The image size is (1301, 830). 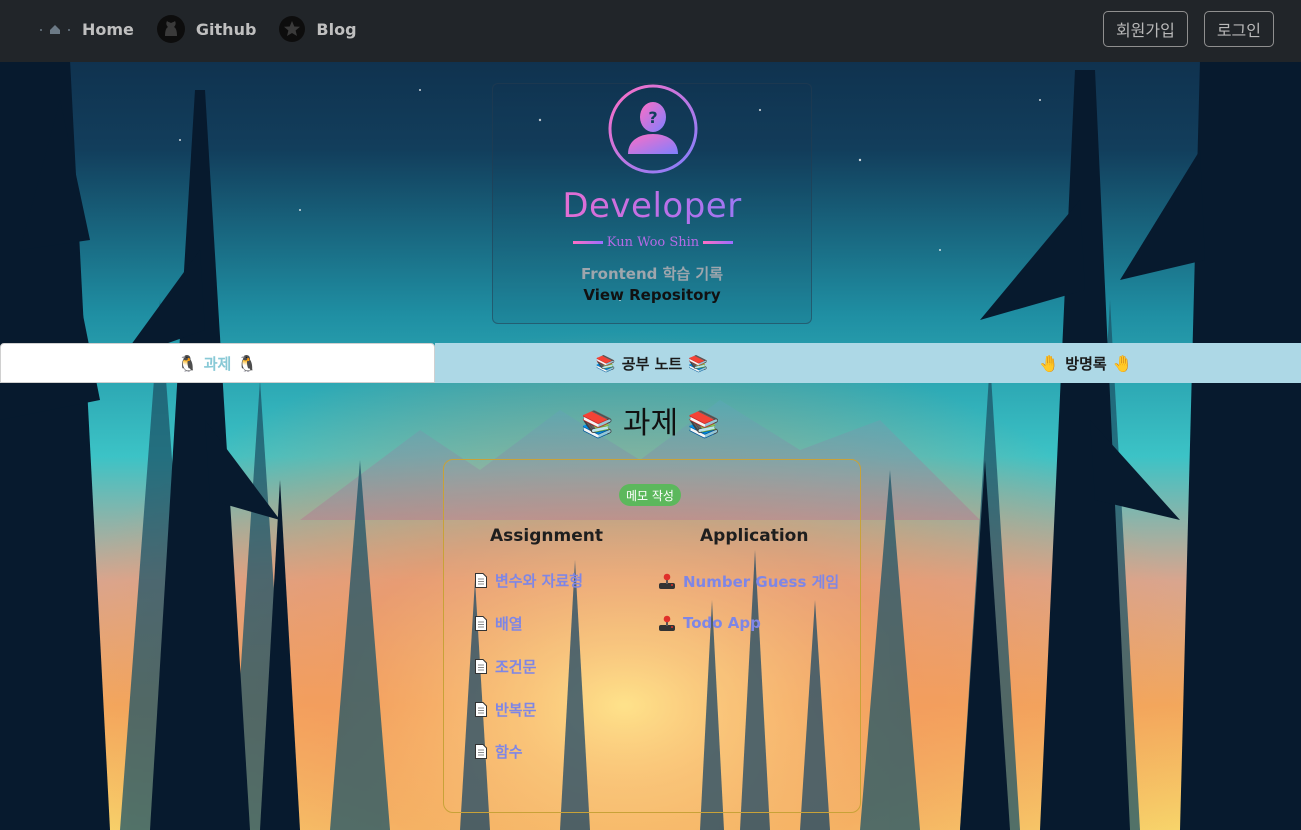 What do you see at coordinates (546, 536) in the screenshot?
I see `assignment-column-header: Assignment` at bounding box center [546, 536].